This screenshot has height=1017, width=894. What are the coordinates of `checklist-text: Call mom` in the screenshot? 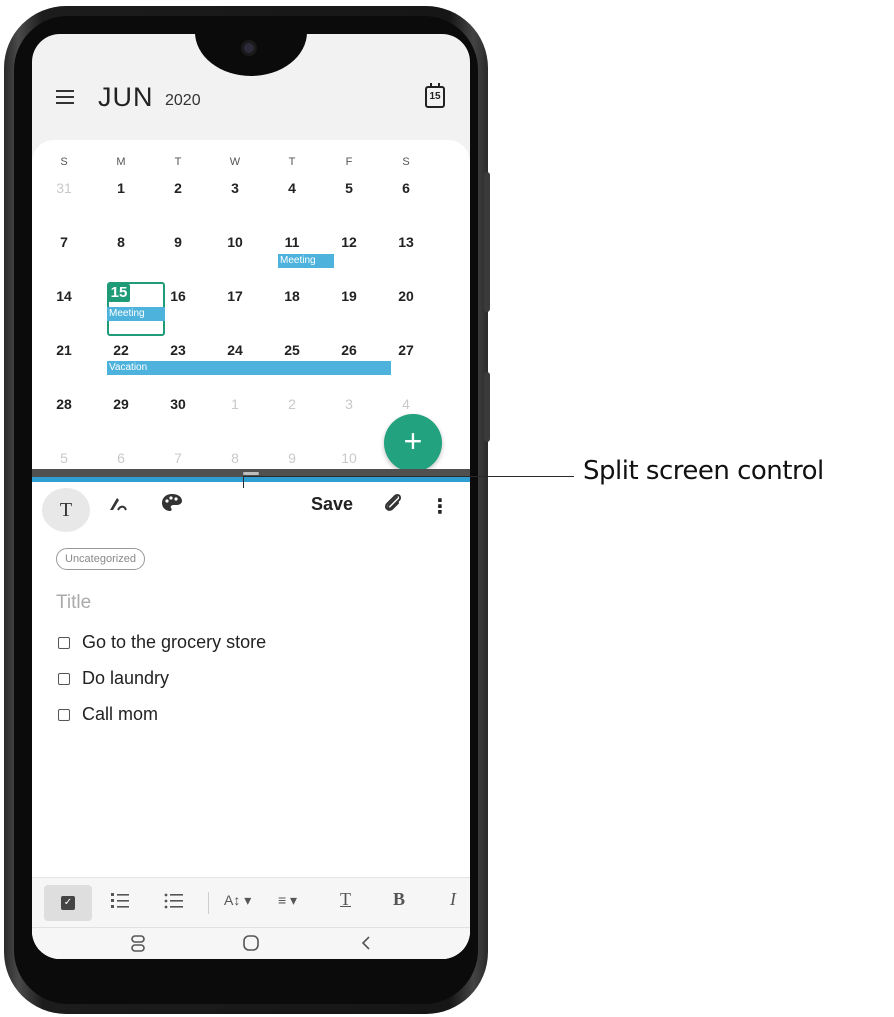 It's located at (120, 714).